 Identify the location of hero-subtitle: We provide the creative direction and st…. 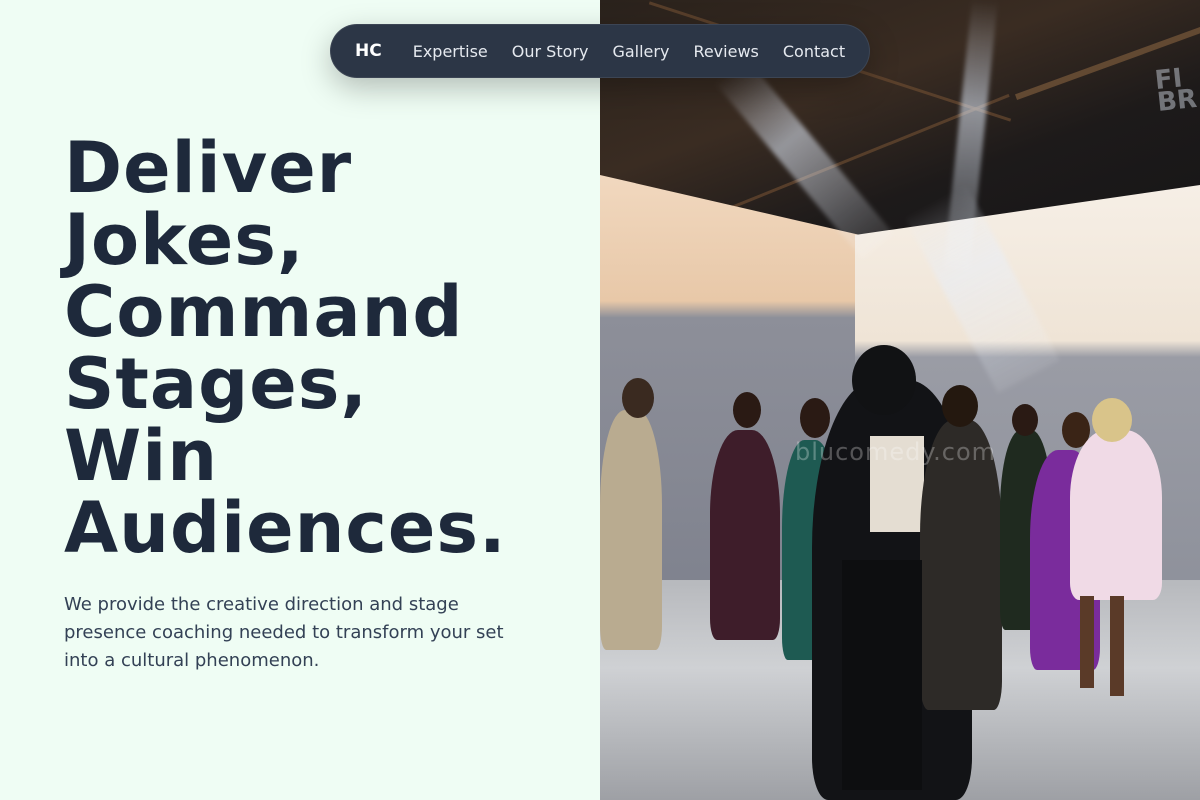
(284, 632).